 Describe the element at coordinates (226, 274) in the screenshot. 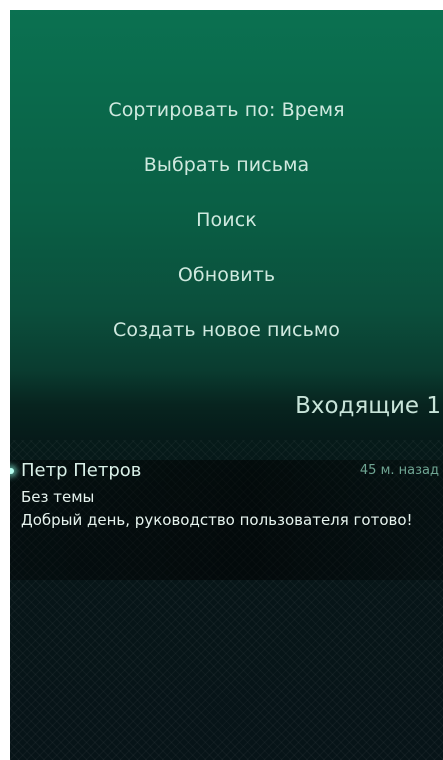

I see `menu-item-refresh: Обновить` at that location.